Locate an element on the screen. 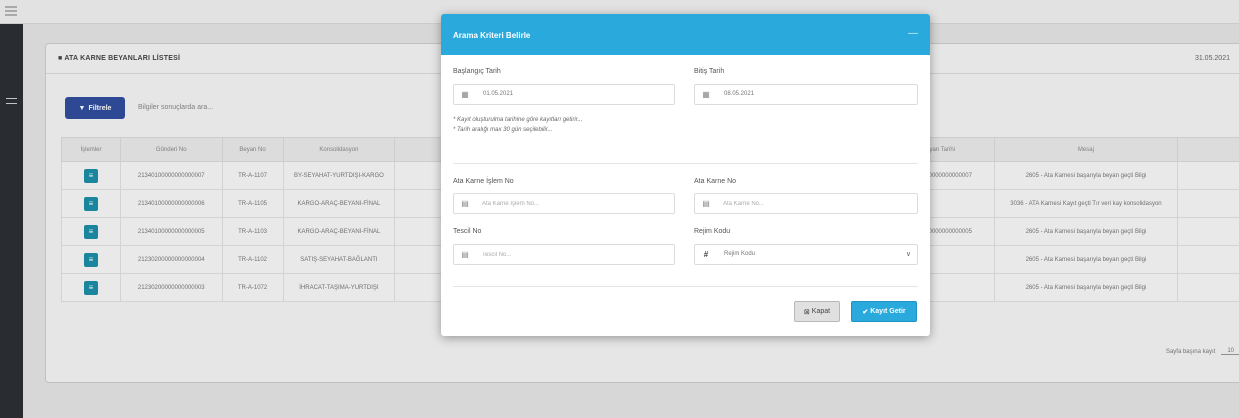 This screenshot has width=1239, height=418. fetch-records-button: ✔ Kayıt Getir is located at coordinates (884, 311).